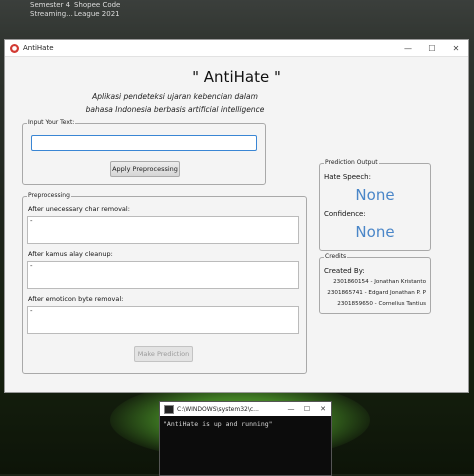  I want to click on maximize-button: ☐, so click(432, 48).